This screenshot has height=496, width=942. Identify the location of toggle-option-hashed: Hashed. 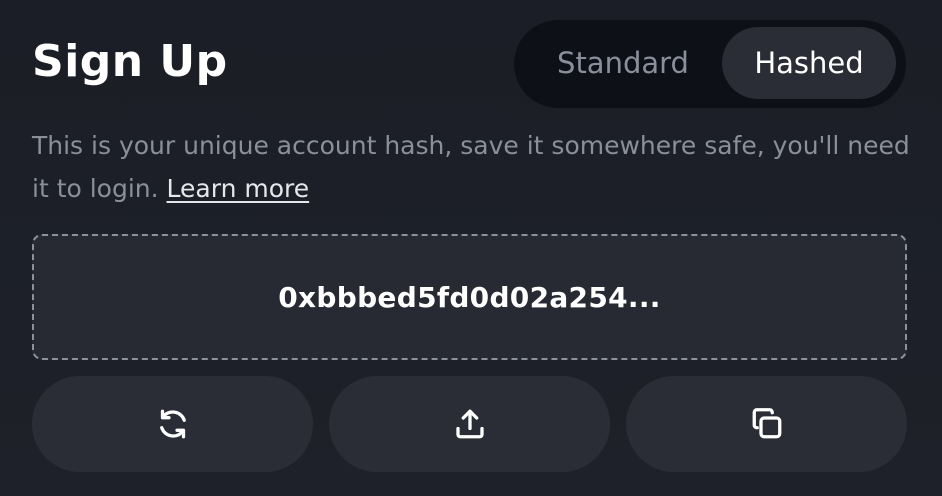
(809, 63).